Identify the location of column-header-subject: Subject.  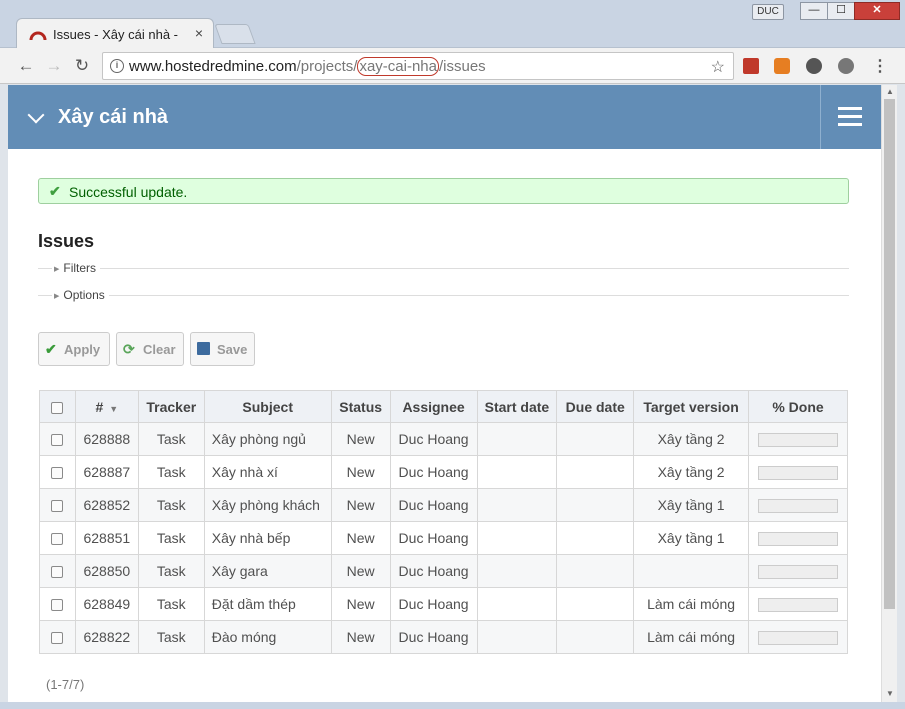
(267, 406).